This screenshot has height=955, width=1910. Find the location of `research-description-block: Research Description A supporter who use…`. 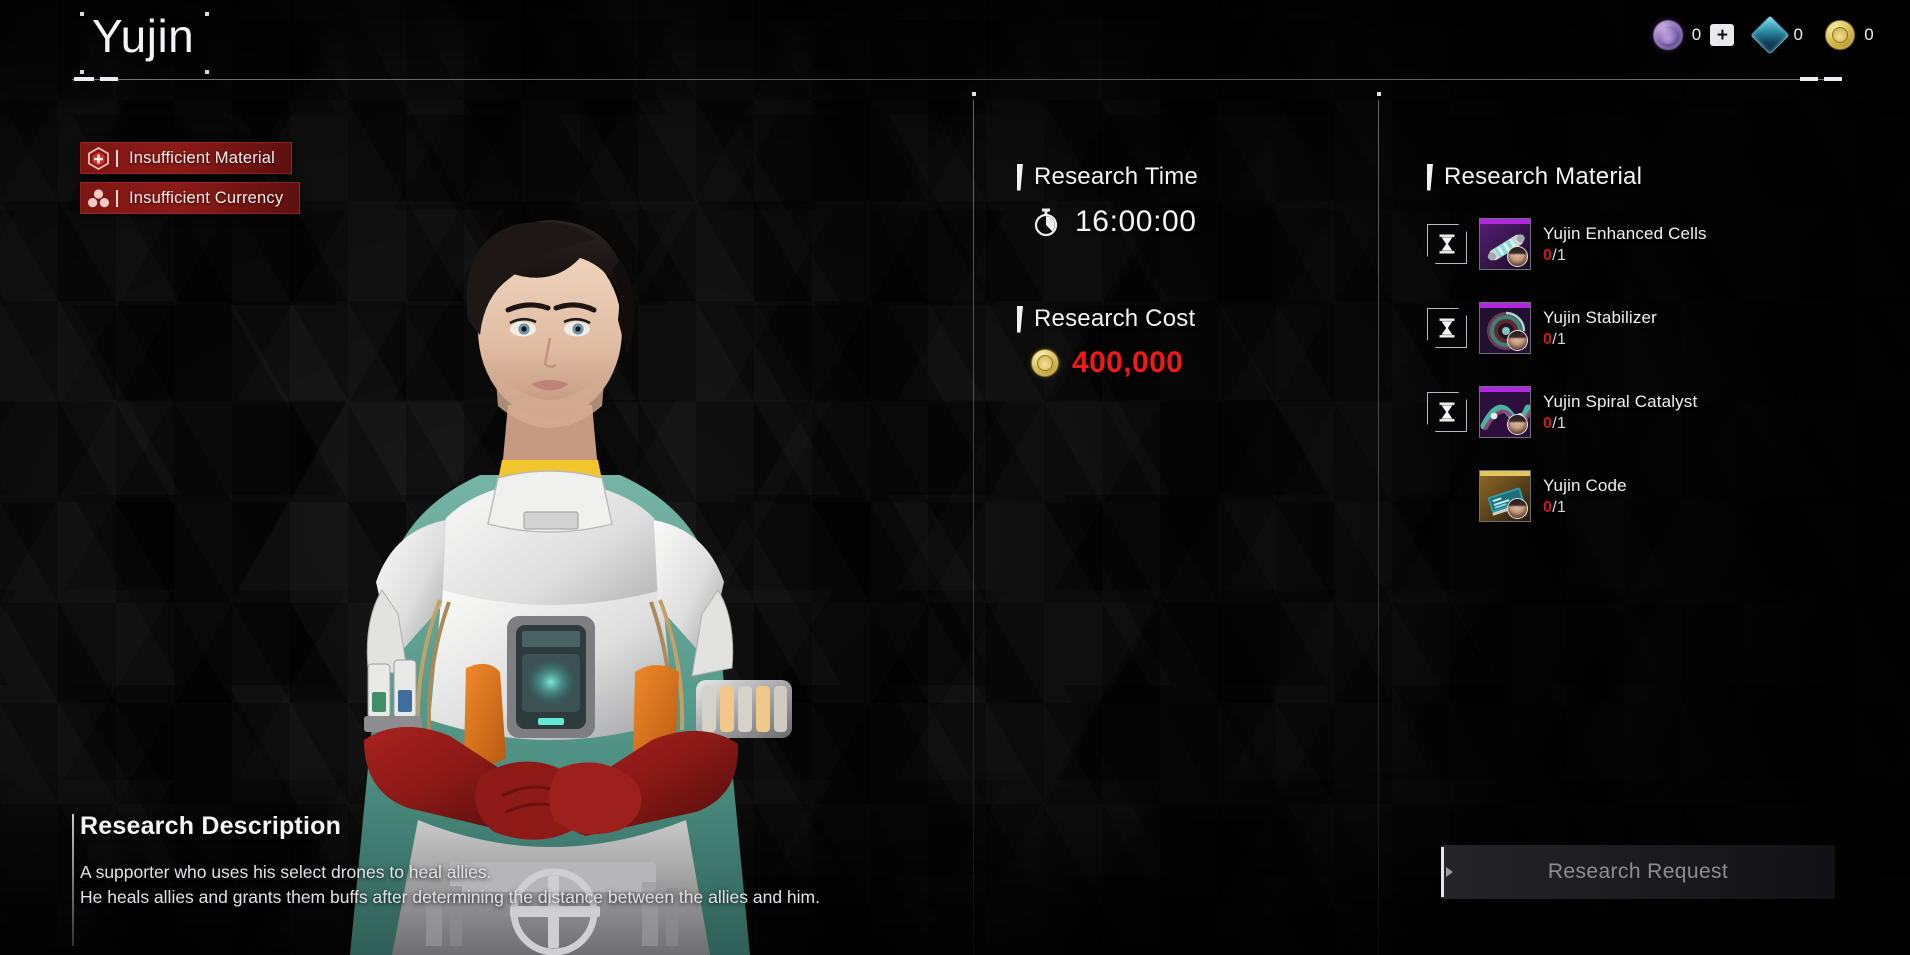

research-description-block: Research Description A supporter who use… is located at coordinates (516, 879).